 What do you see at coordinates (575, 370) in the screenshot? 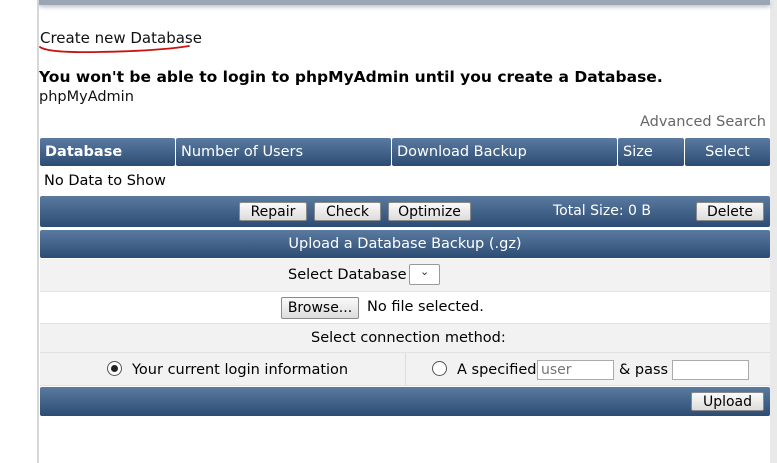
I see `user-input` at bounding box center [575, 370].